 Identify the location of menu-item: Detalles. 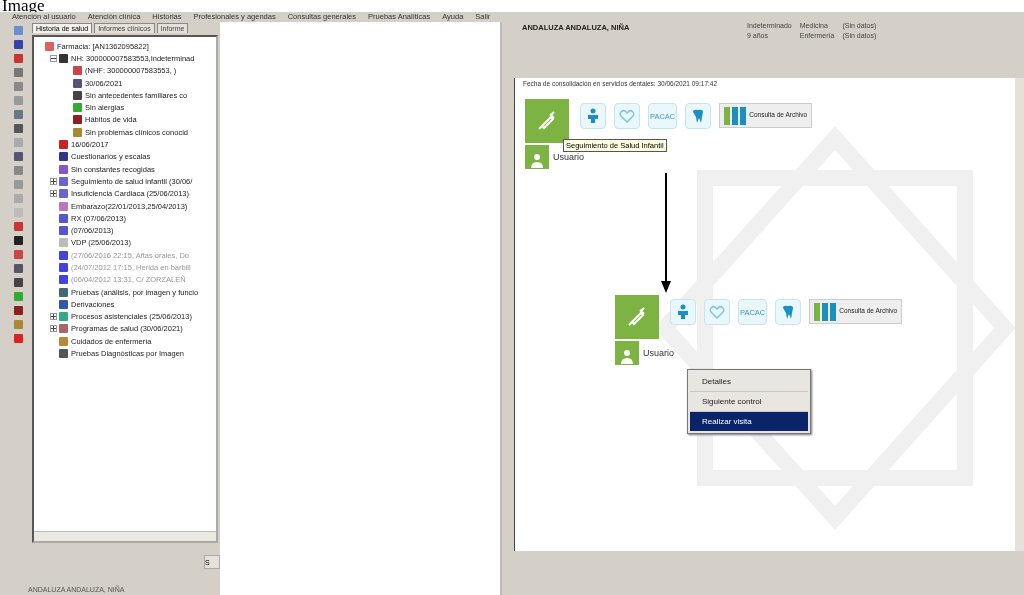
(749, 382).